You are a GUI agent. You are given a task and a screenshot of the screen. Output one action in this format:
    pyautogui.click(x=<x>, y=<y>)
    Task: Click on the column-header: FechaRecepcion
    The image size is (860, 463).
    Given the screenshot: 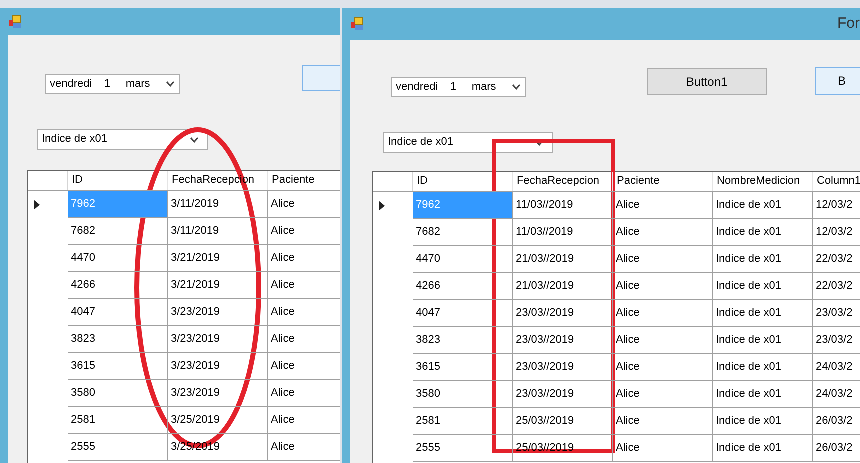 What is the action you would take?
    pyautogui.click(x=563, y=181)
    